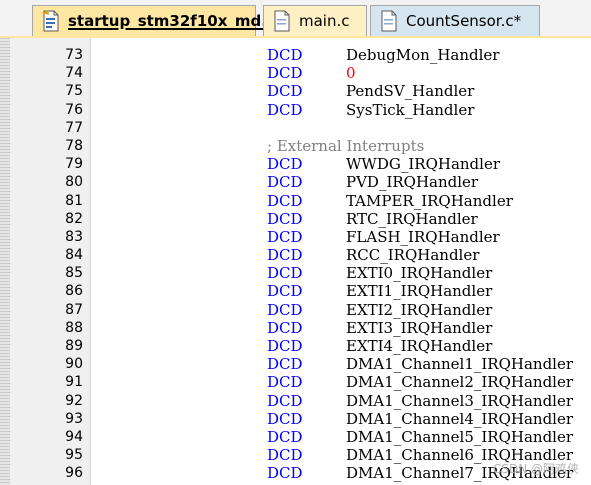  Describe the element at coordinates (74, 418) in the screenshot. I see `line-number: 93` at that location.